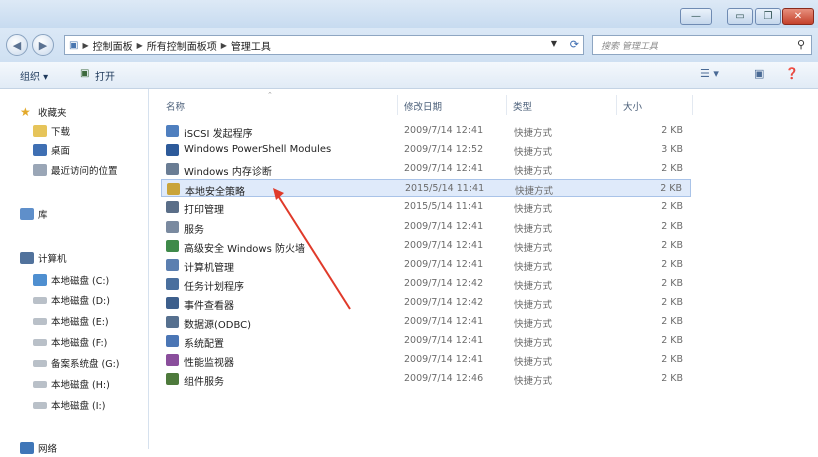 The height and width of the screenshot is (457, 818). Describe the element at coordinates (672, 150) in the screenshot. I see `file-size: 3 KB` at that location.